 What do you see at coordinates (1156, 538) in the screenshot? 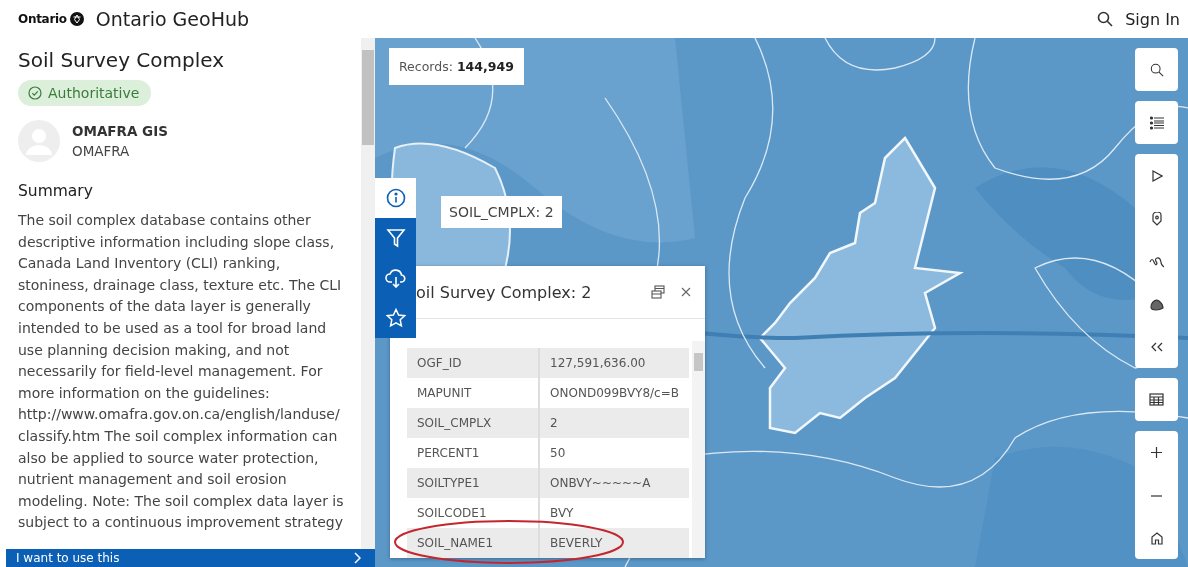
I see `home-icon` at bounding box center [1156, 538].